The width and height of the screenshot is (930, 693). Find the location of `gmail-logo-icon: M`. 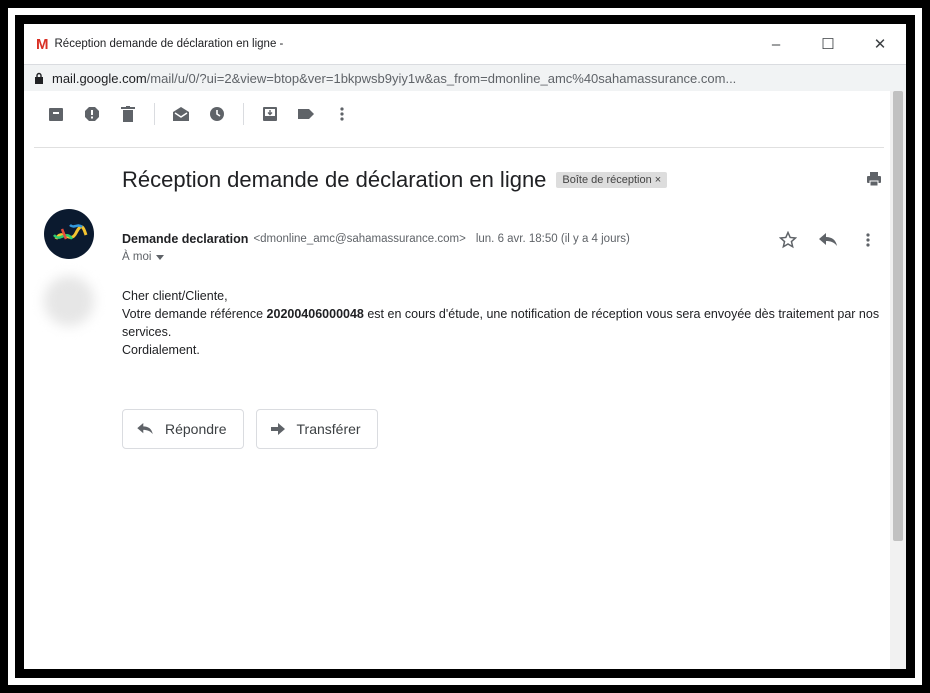

gmail-logo-icon: M is located at coordinates (42, 44).